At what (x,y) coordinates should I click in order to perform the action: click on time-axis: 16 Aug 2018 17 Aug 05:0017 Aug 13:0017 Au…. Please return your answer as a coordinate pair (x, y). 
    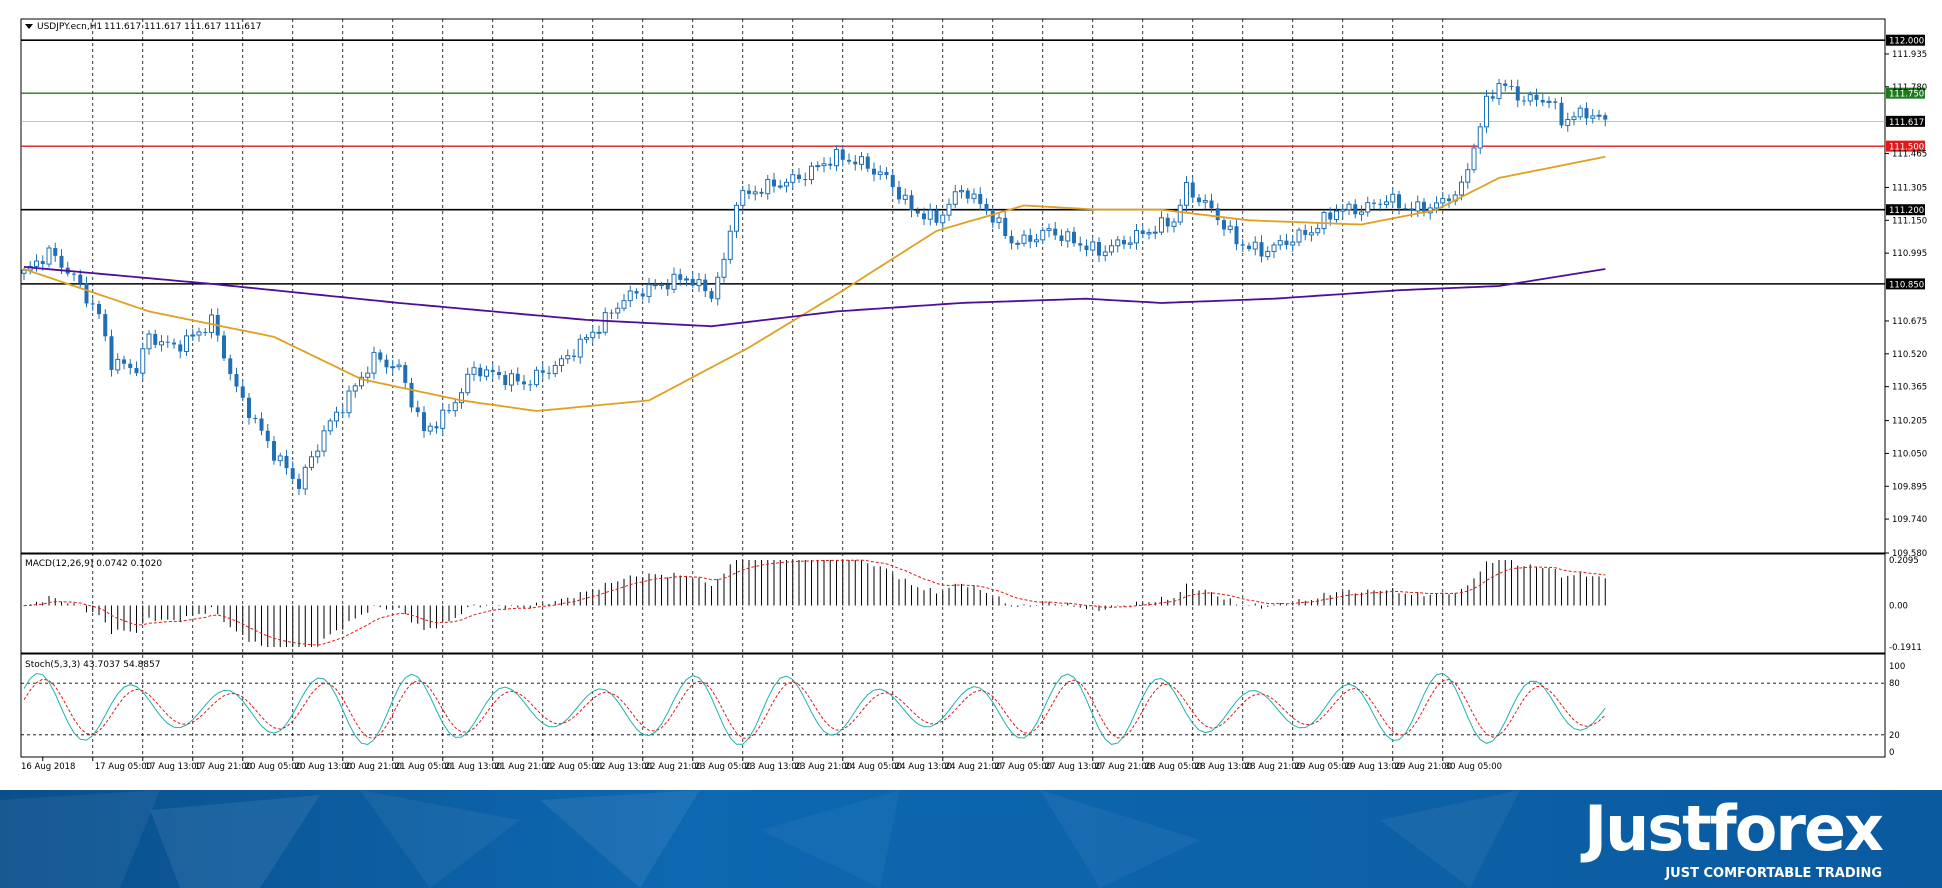
    Looking at the image, I should click on (761, 764).